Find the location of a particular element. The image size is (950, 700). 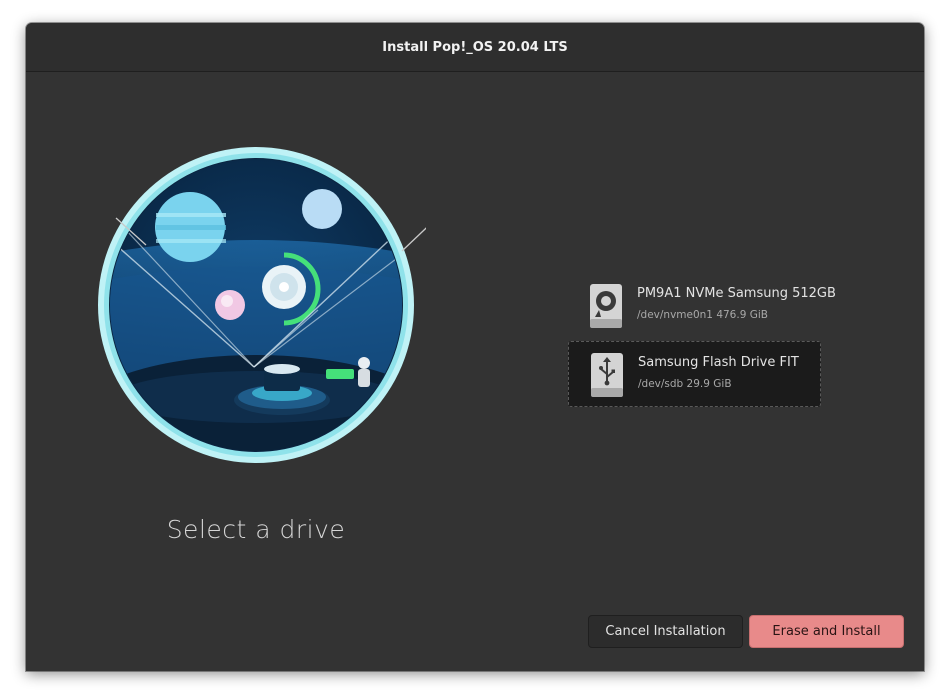

drive-details: /dev/nvme0n1 476.9 GiB is located at coordinates (702, 315).